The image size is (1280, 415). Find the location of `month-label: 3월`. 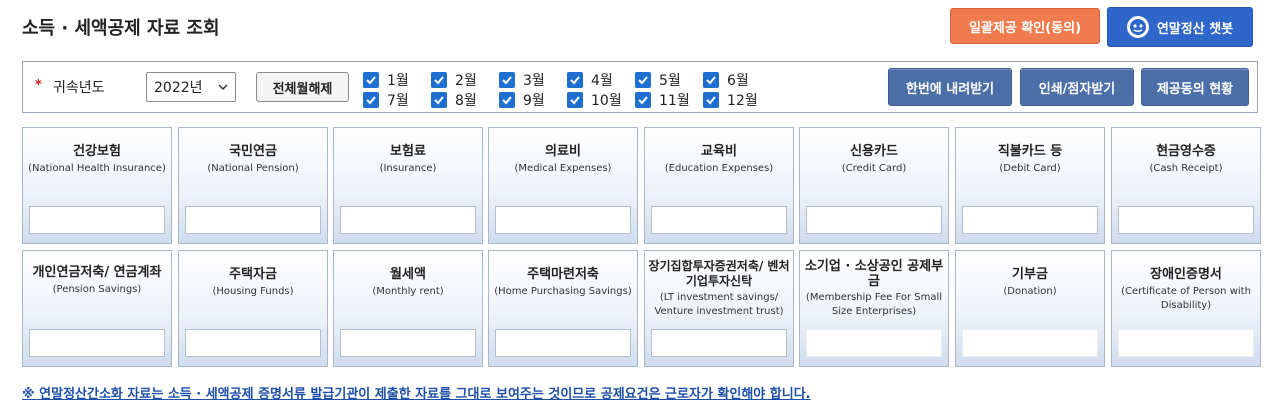

month-label: 3월 is located at coordinates (534, 81).